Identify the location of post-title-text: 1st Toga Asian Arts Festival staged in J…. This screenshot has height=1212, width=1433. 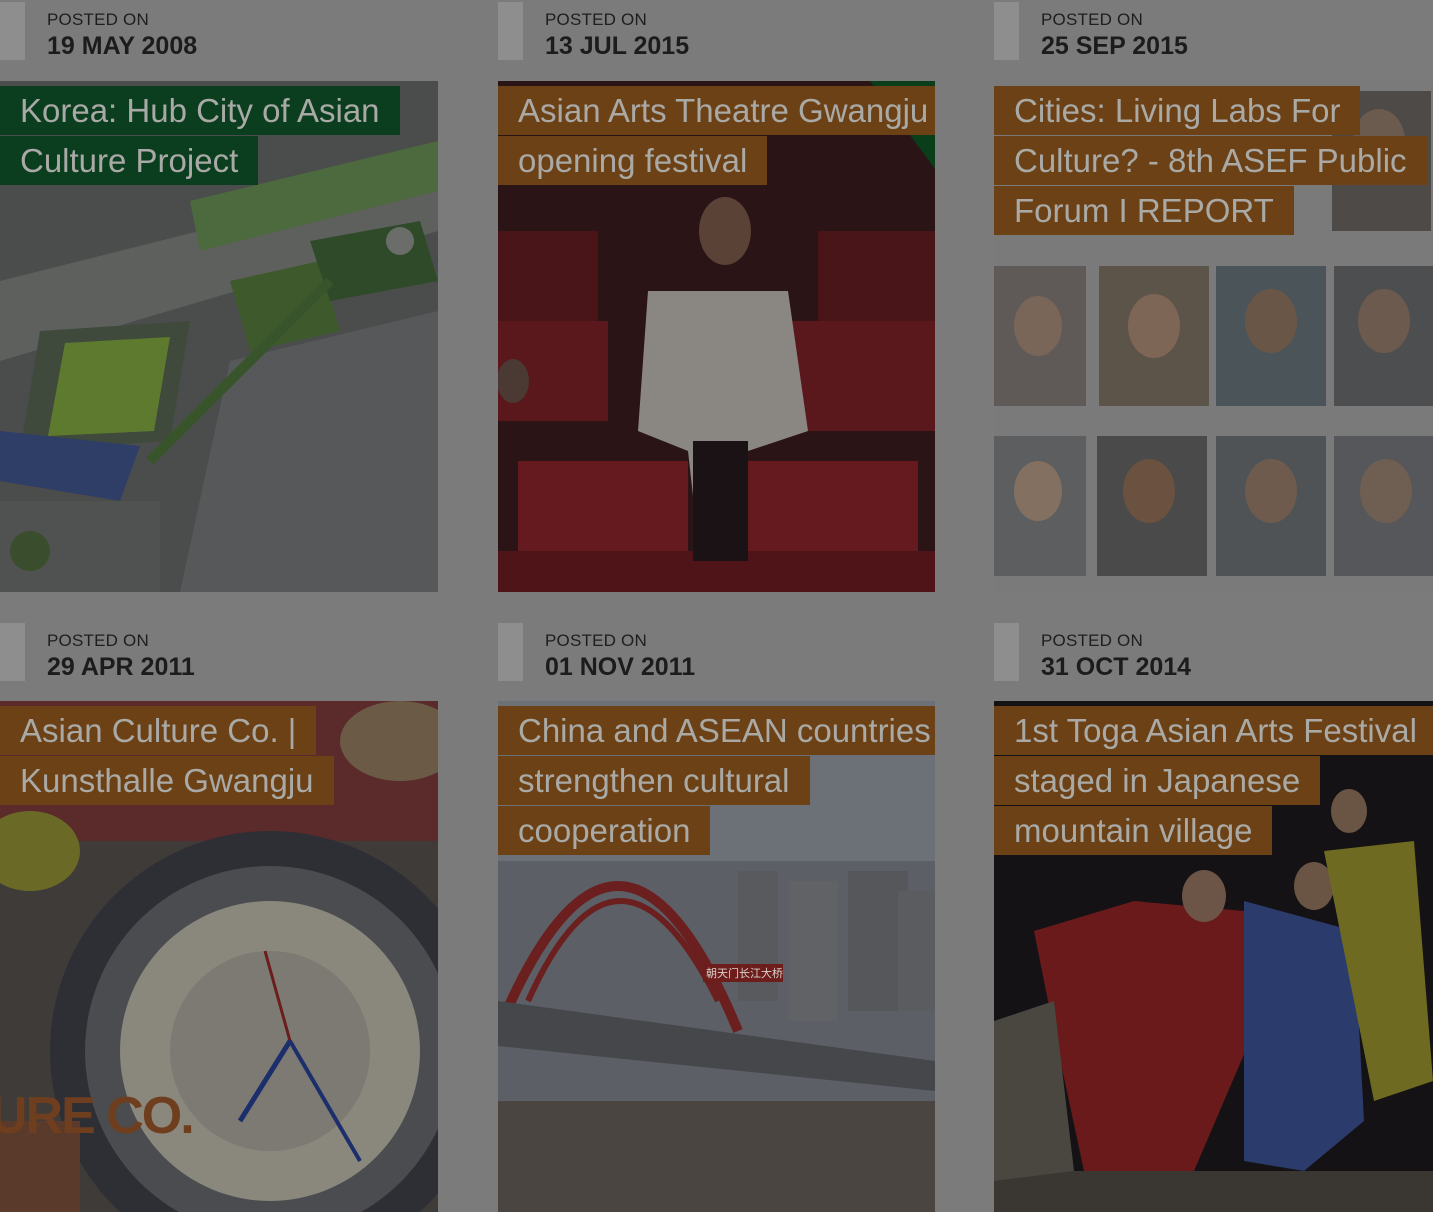
(1213, 780).